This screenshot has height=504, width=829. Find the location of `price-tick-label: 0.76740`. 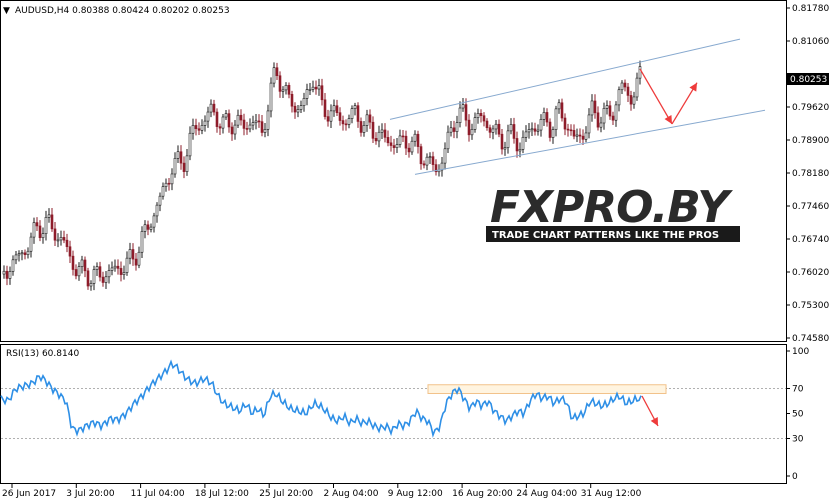

price-tick-label: 0.76740 is located at coordinates (810, 240).